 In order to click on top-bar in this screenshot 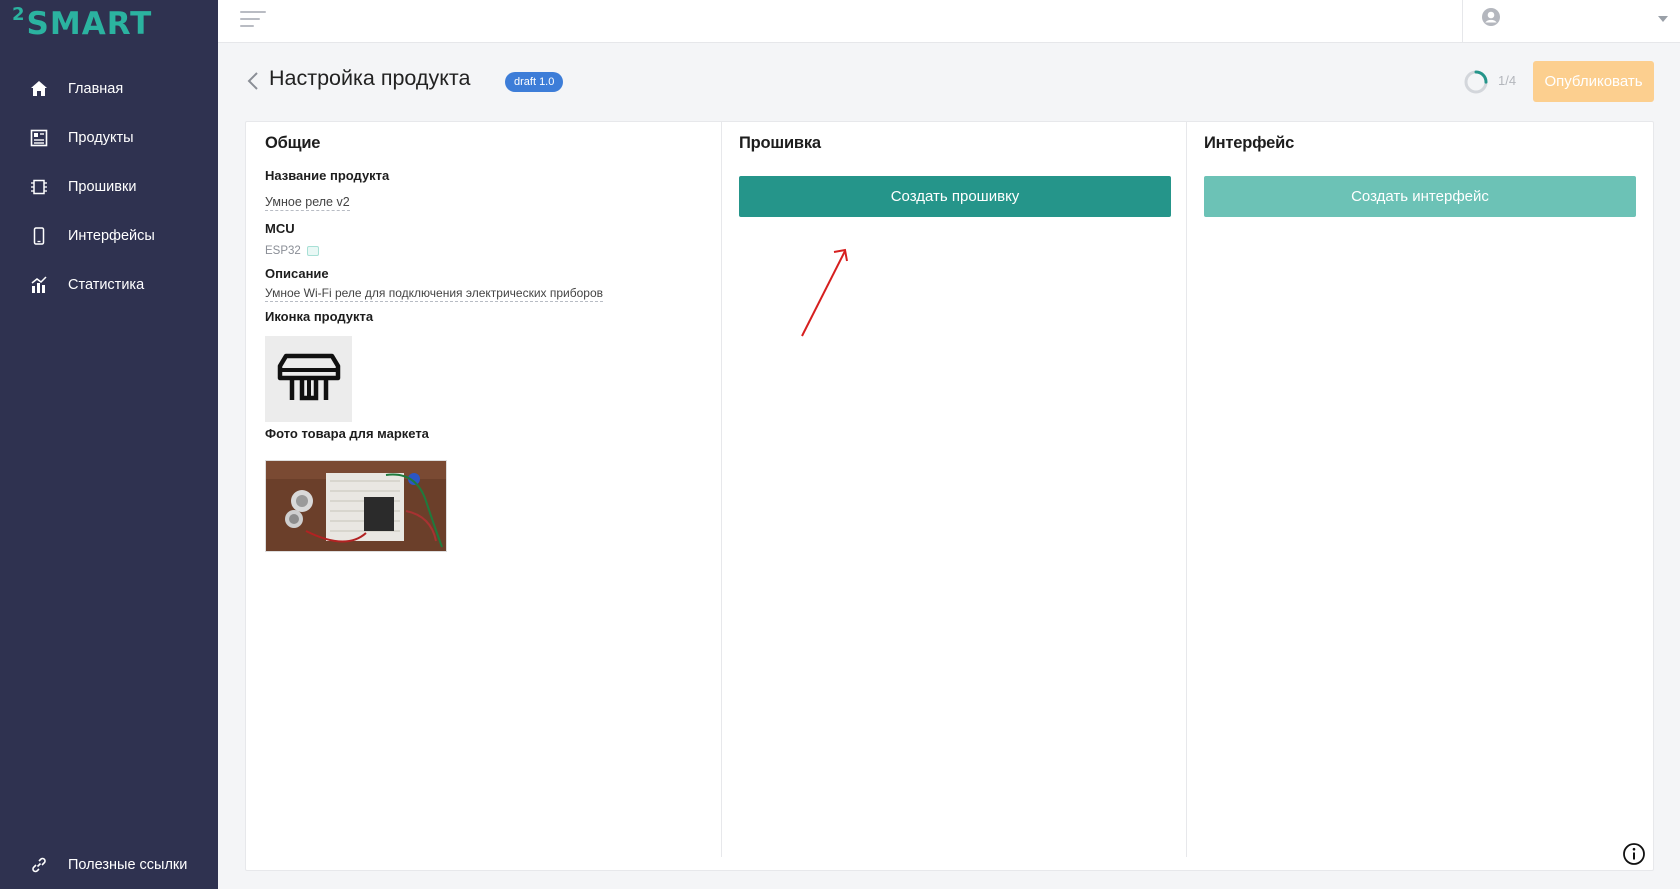, I will do `click(949, 21)`.